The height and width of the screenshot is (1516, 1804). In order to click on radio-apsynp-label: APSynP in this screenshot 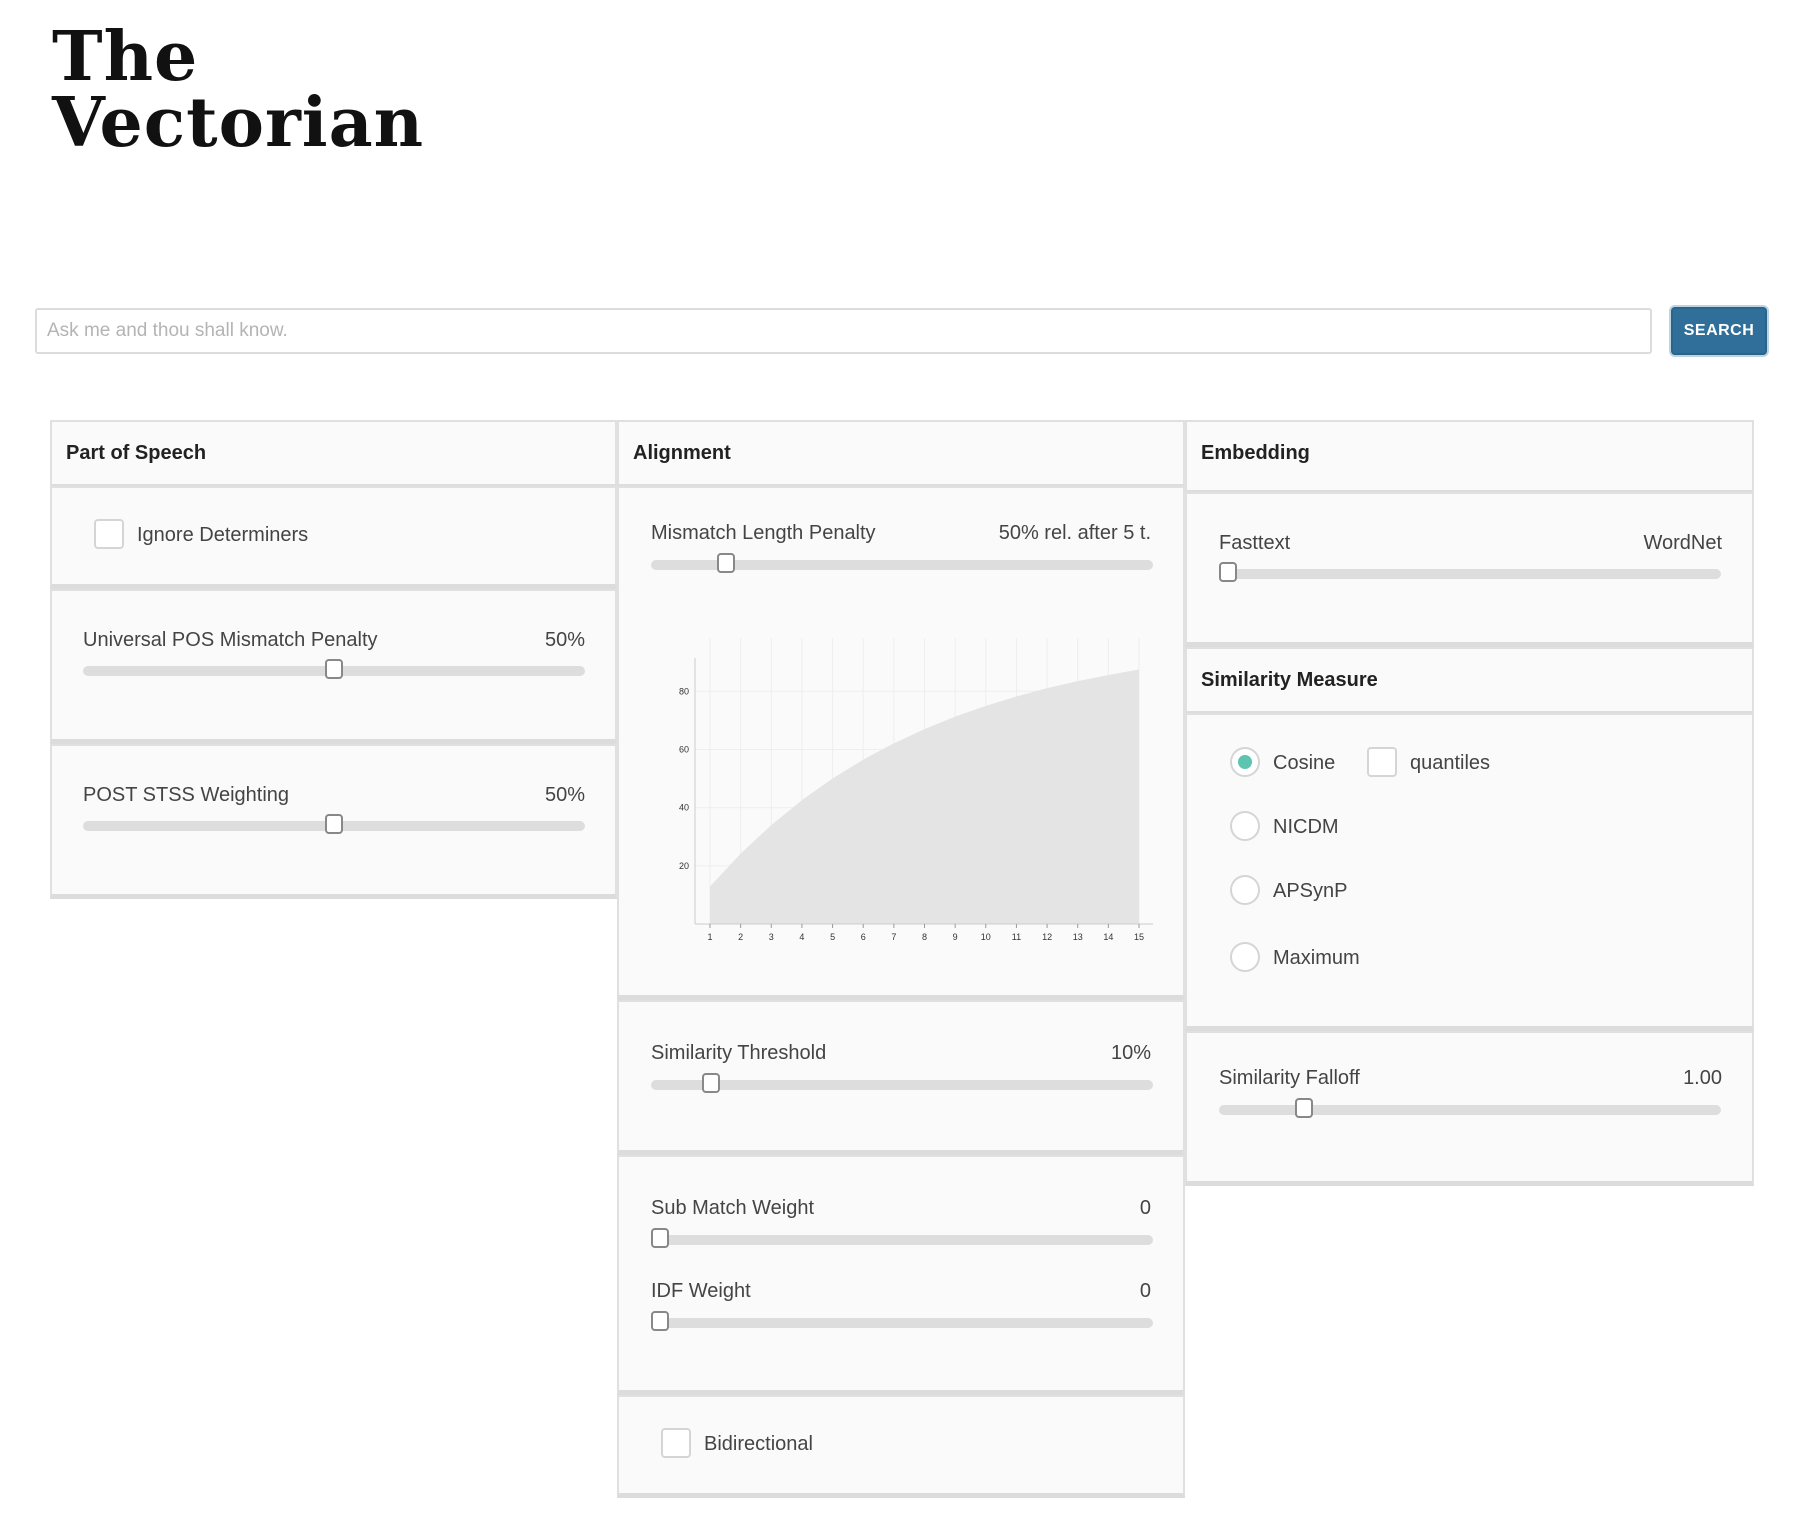, I will do `click(1310, 891)`.